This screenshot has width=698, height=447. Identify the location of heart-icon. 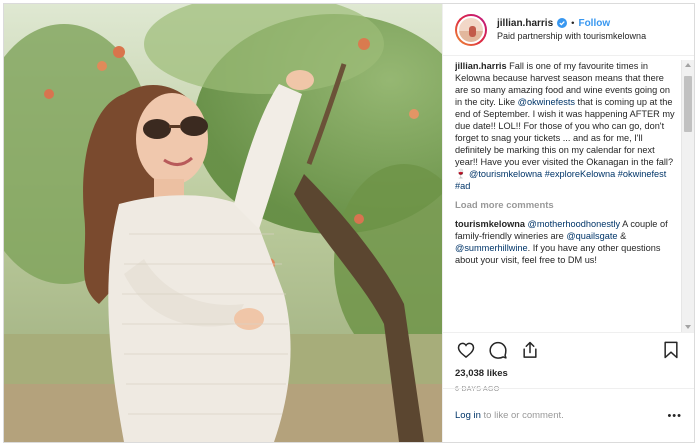
(466, 350).